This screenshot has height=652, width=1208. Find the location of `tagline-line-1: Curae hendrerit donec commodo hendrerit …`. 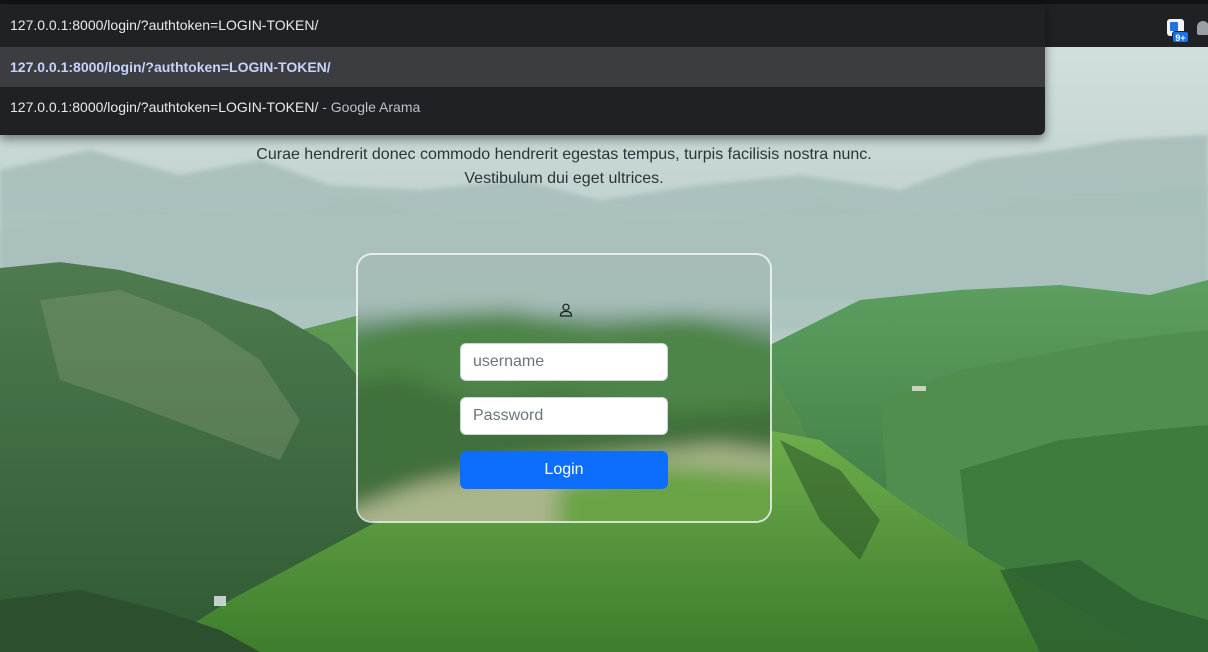

tagline-line-1: Curae hendrerit donec commodo hendrerit … is located at coordinates (564, 154).